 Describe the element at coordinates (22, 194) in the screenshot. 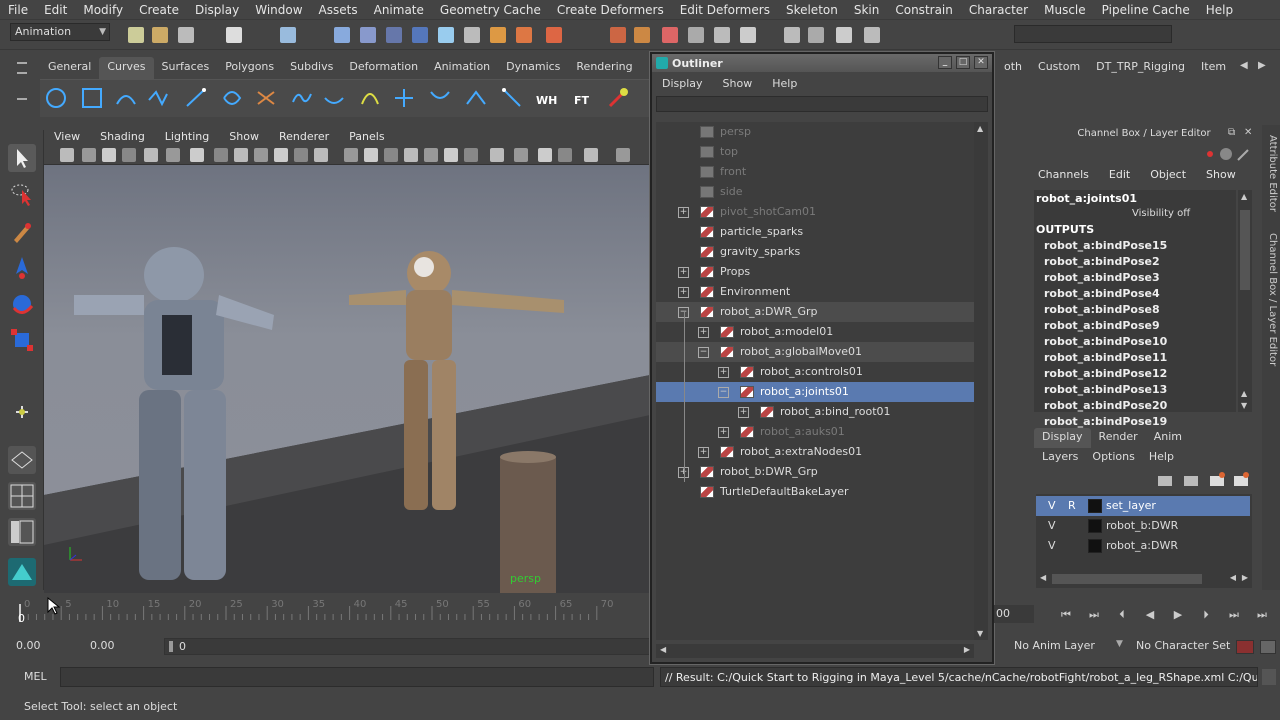

I see `lasso-tool-icon` at that location.